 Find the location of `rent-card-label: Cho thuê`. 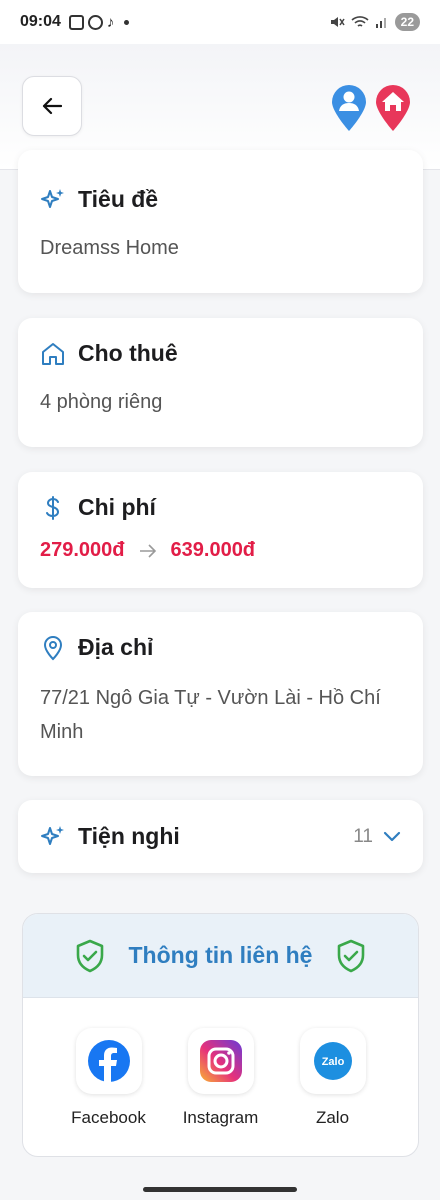

rent-card-label: Cho thuê is located at coordinates (128, 353).